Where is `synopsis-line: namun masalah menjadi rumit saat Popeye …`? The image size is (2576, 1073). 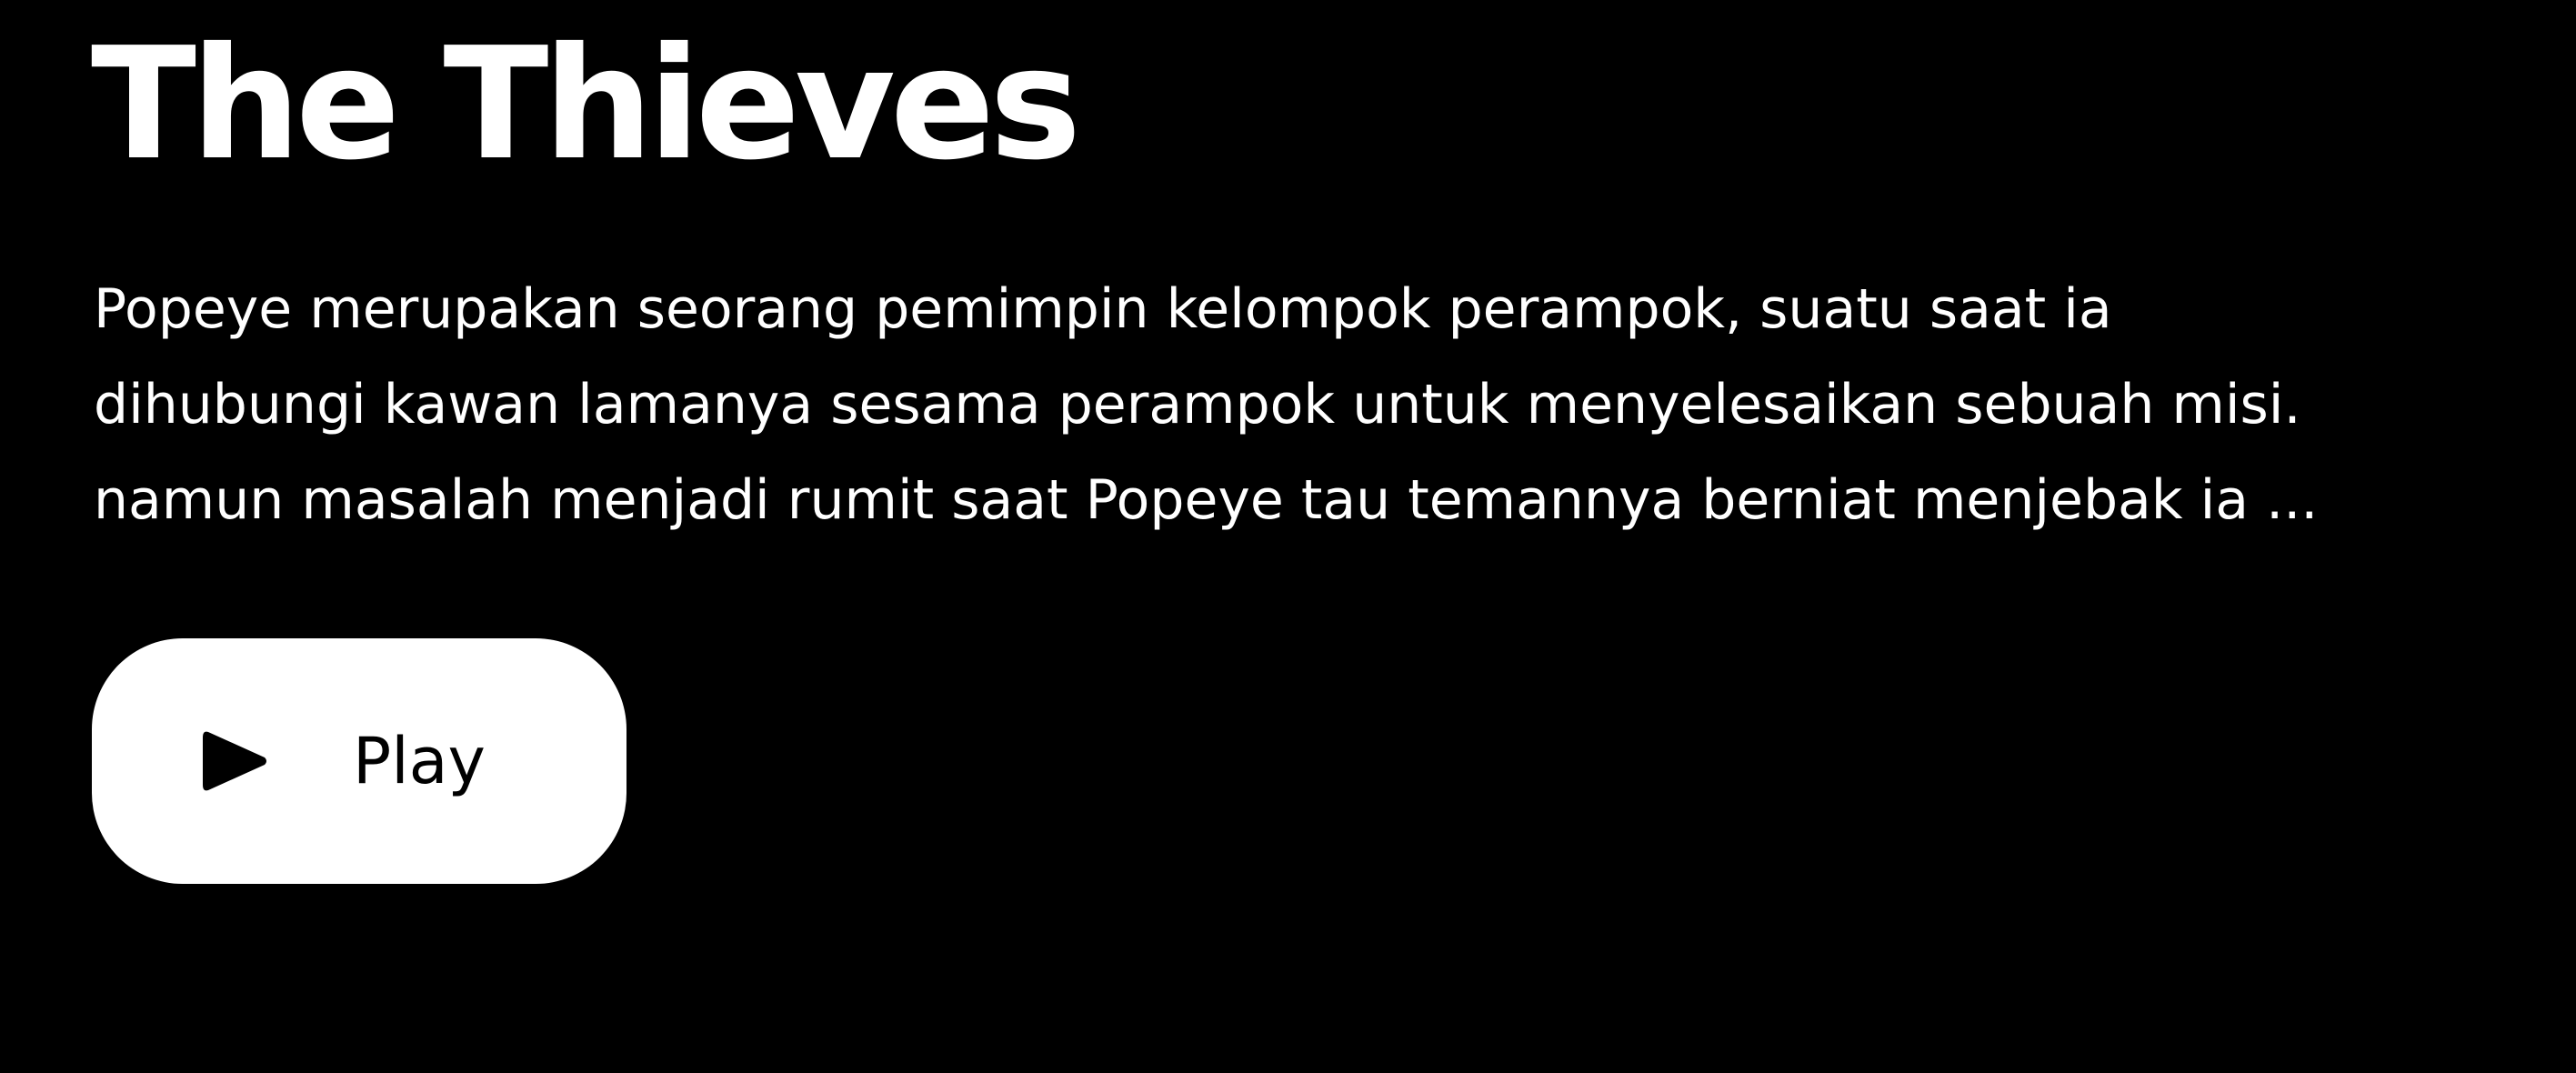
synopsis-line: namun masalah menjadi rumit saat Popeye … is located at coordinates (1206, 500).